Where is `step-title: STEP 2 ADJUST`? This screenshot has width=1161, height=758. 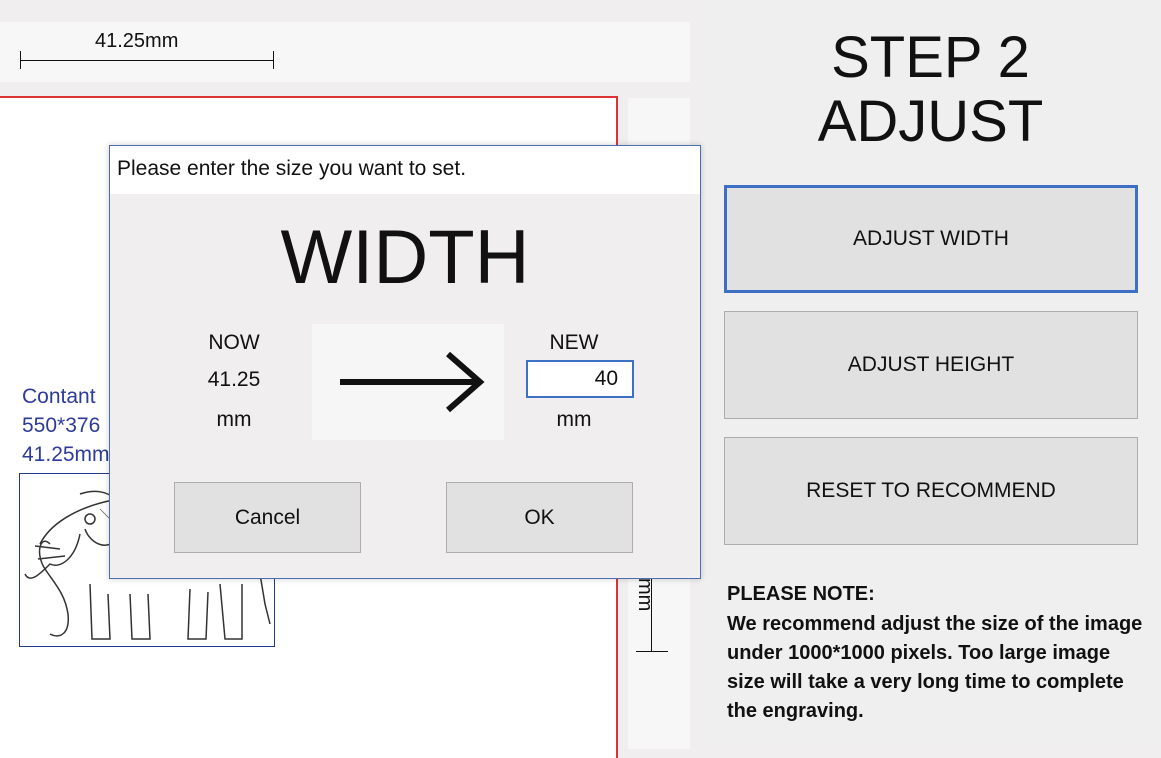 step-title: STEP 2 ADJUST is located at coordinates (930, 90).